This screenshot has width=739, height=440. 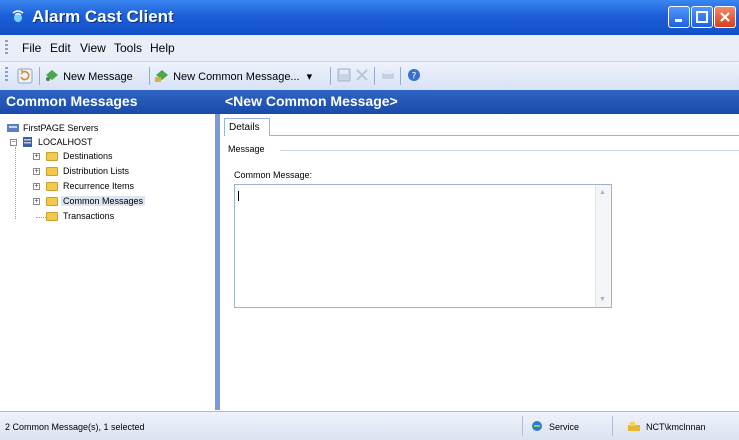 What do you see at coordinates (27, 142) in the screenshot?
I see `server-icon` at bounding box center [27, 142].